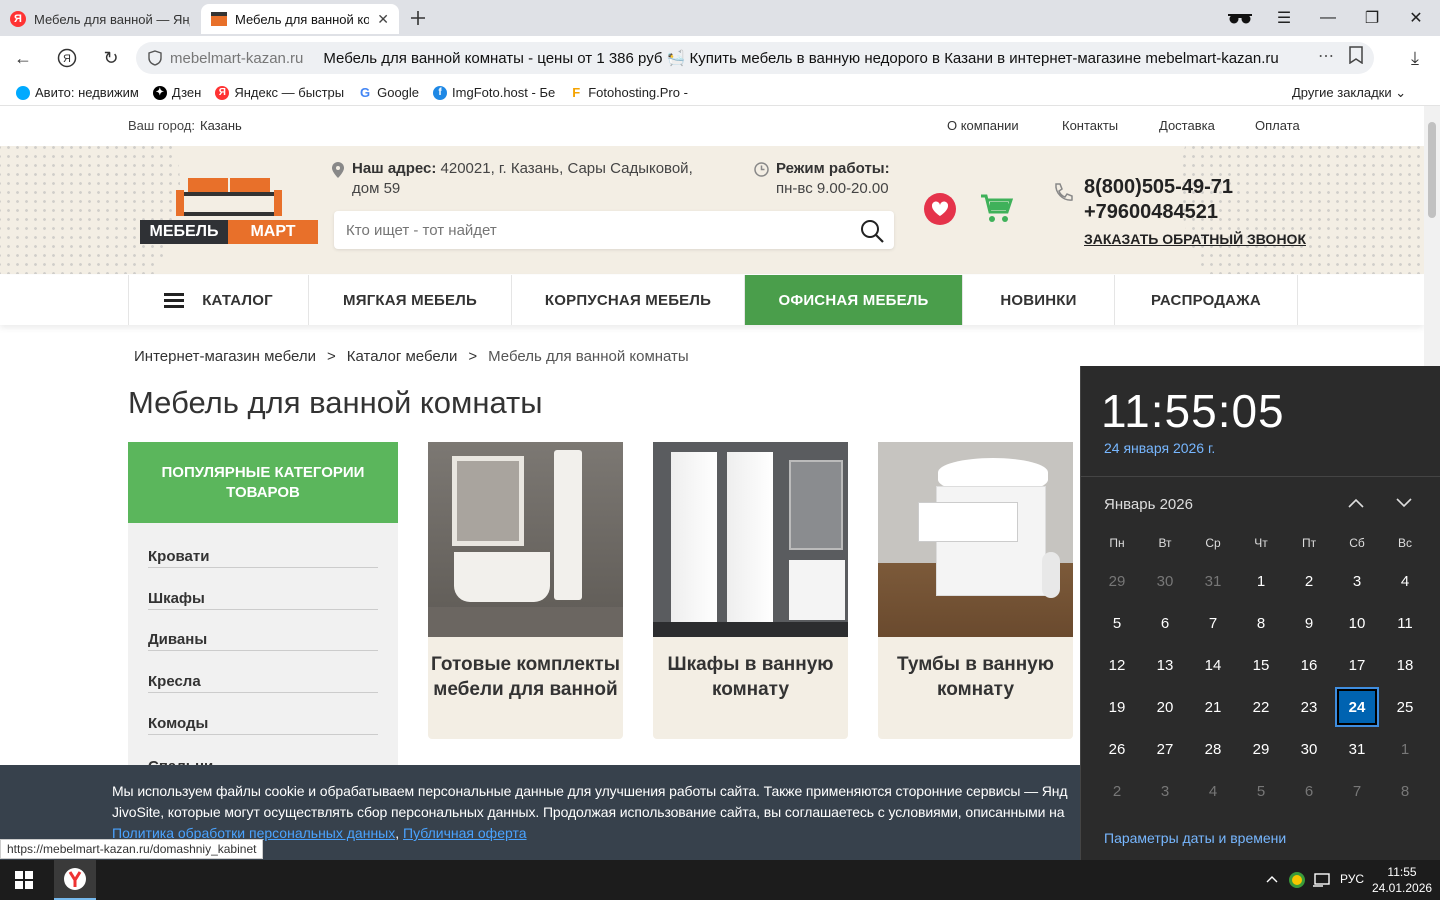 The width and height of the screenshot is (1440, 900). I want to click on reload-button: ↻, so click(111, 58).